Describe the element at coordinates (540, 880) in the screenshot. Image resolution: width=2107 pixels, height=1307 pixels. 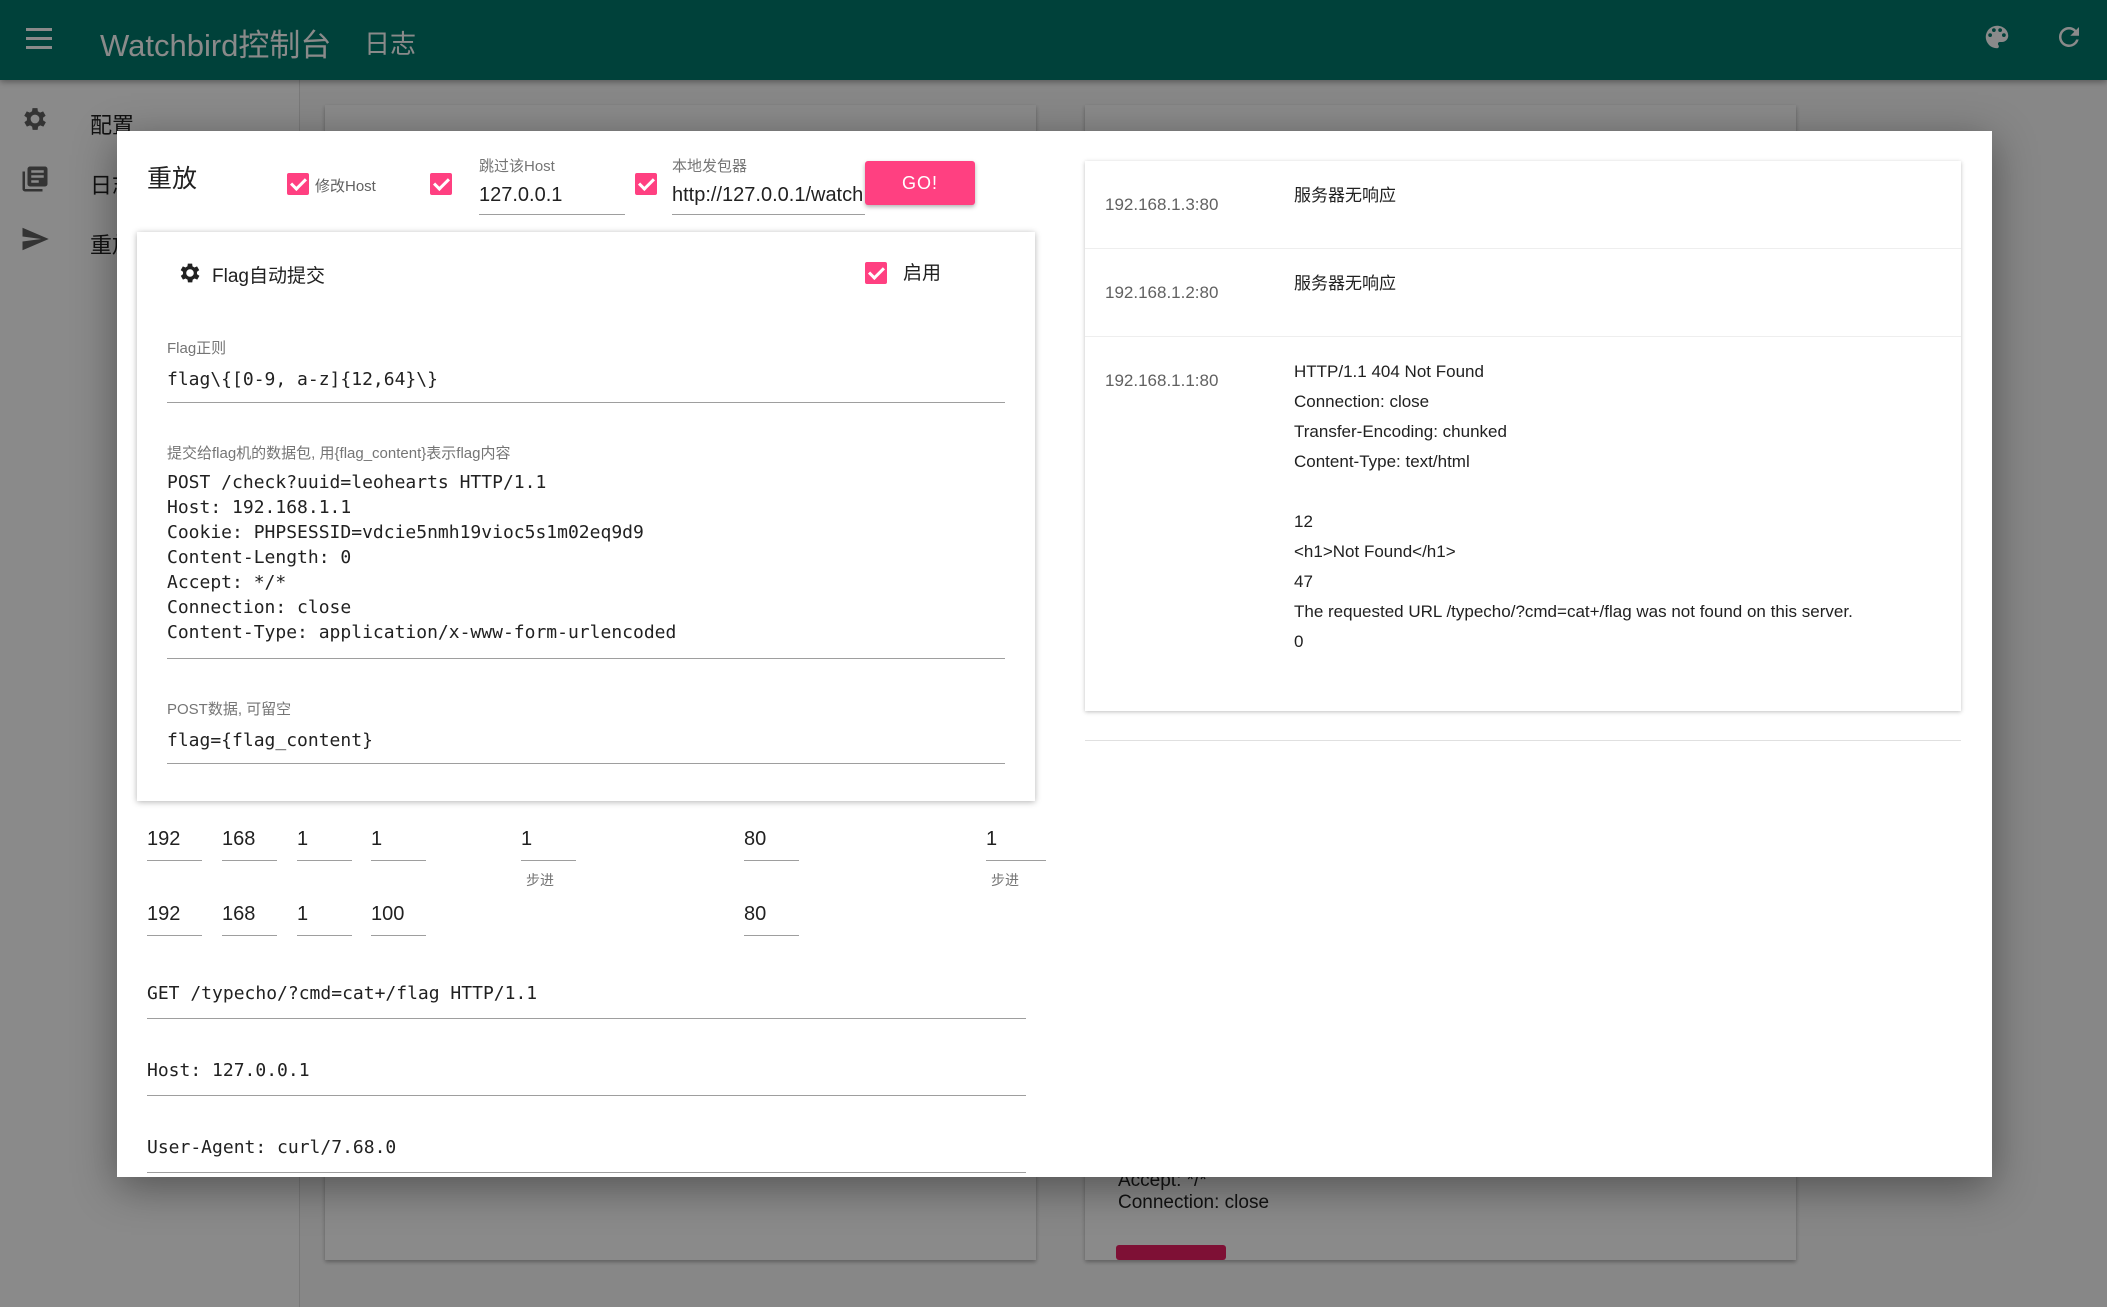
I see `ip-step-helper: 步进` at that location.